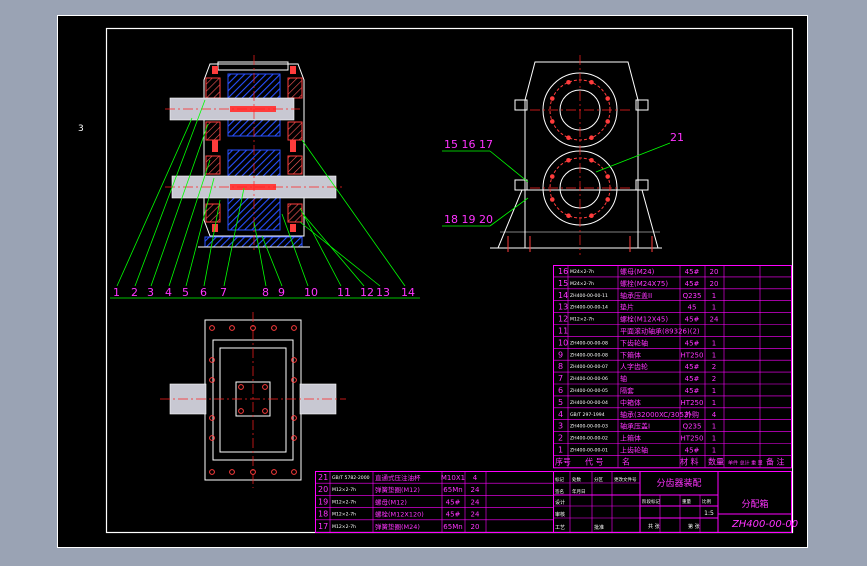 This screenshot has width=867, height=566. What do you see at coordinates (475, 478) in the screenshot?
I see `part-qty: 4` at bounding box center [475, 478].